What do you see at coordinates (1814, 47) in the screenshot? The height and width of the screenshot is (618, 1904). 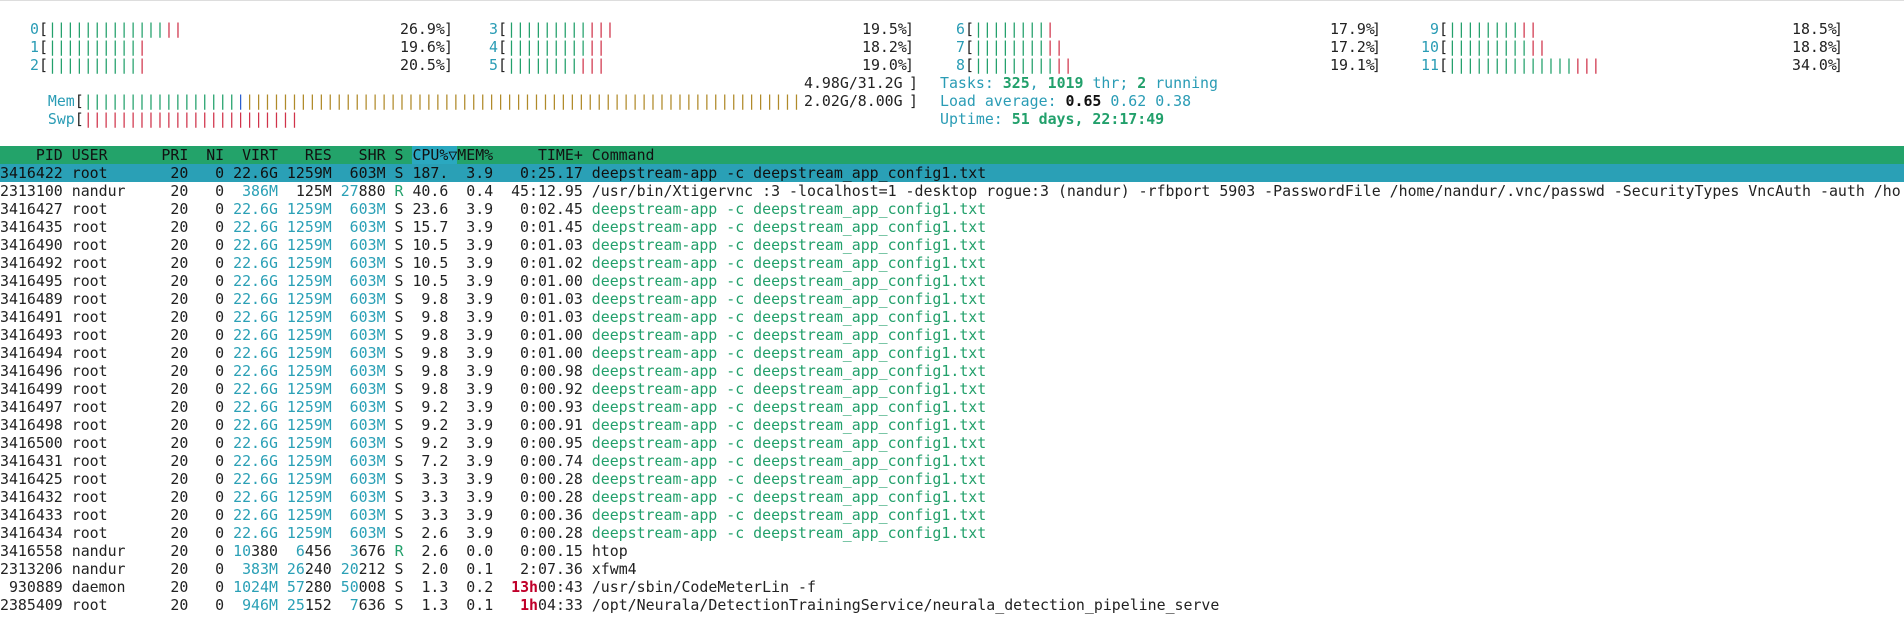 I see `cpu-percent: 18.8%` at bounding box center [1814, 47].